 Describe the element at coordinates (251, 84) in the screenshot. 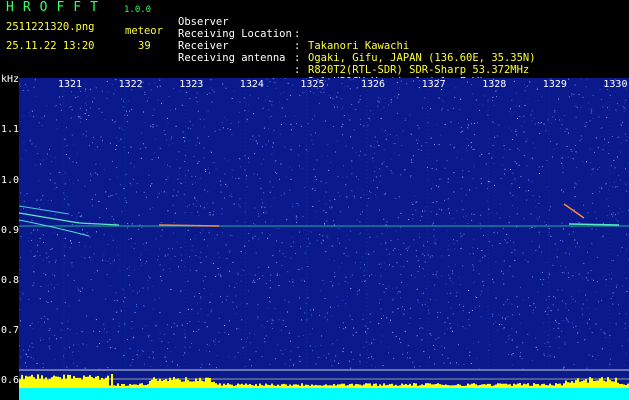

I see `x-tick-label: 1324` at that location.